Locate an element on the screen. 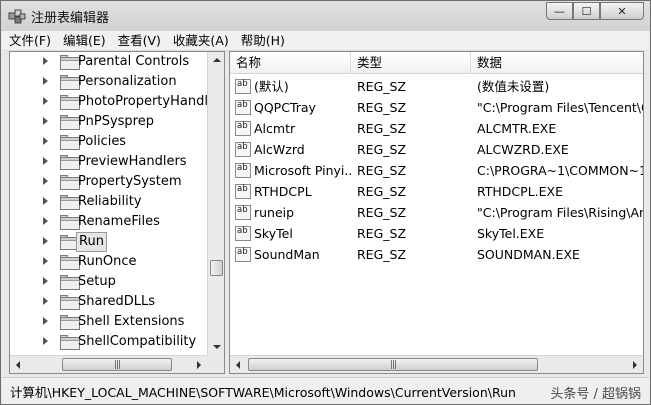  close-icon: ✕ is located at coordinates (622, 11).